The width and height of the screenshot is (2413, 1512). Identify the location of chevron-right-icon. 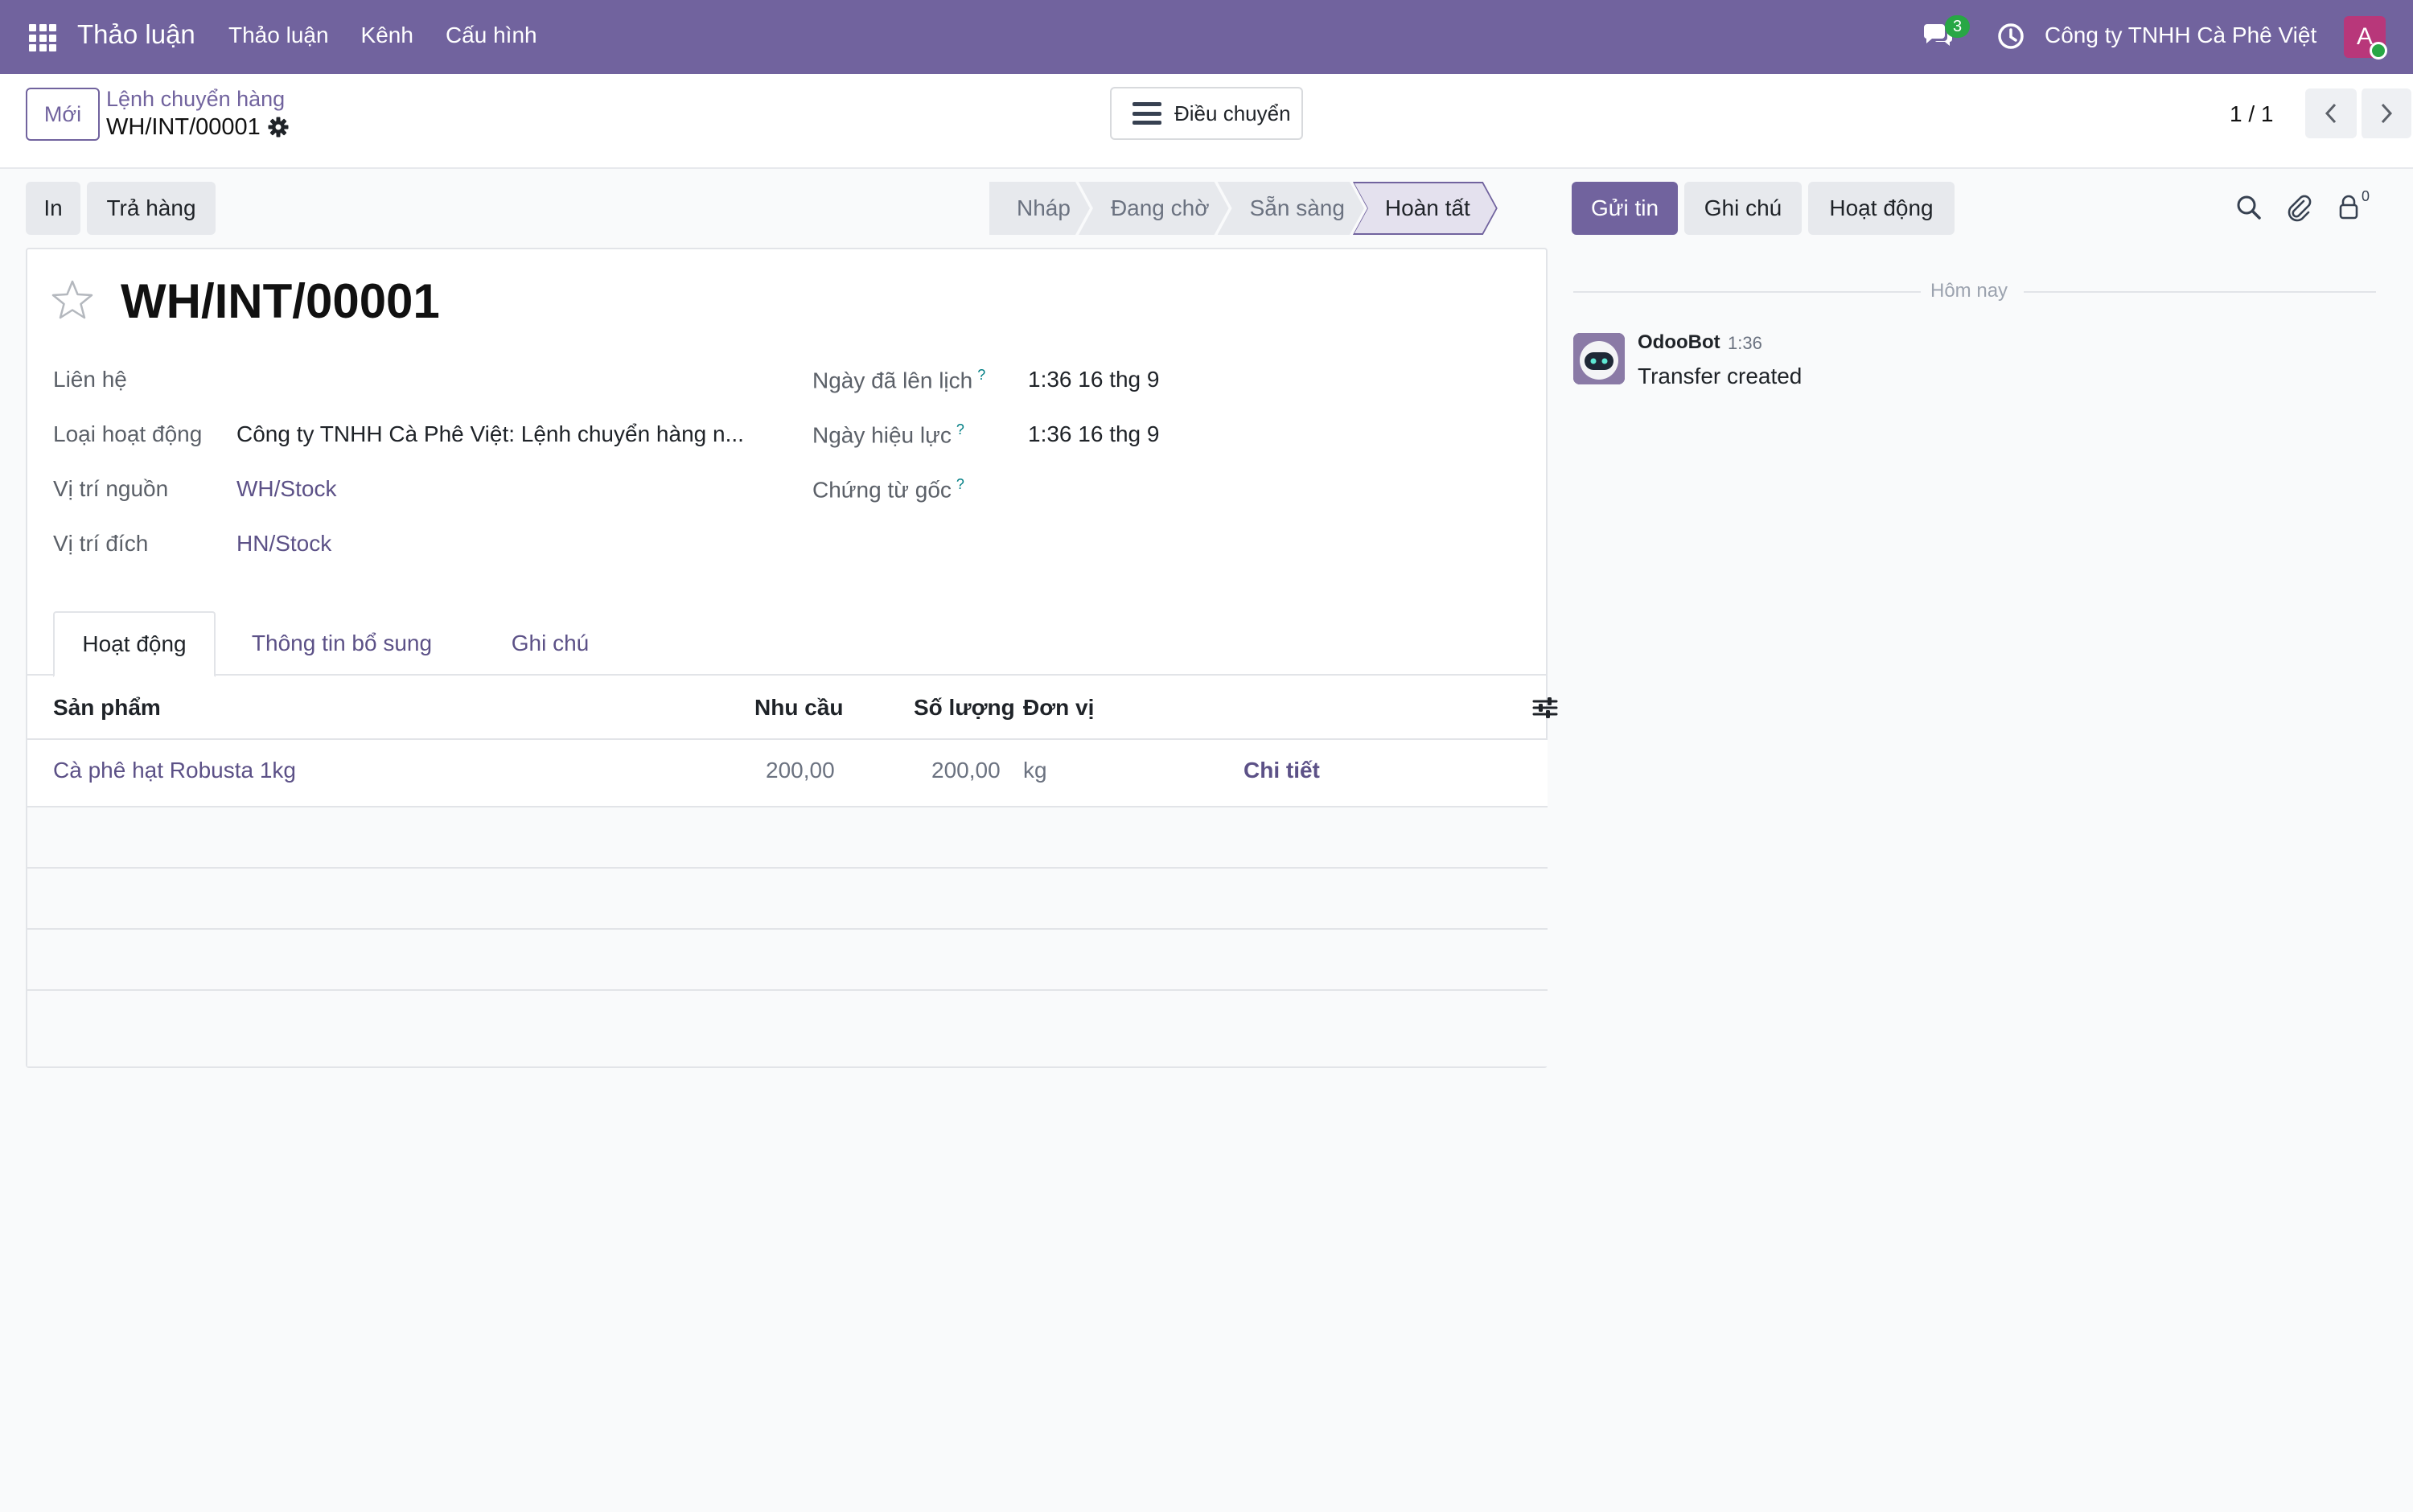
(2387, 114).